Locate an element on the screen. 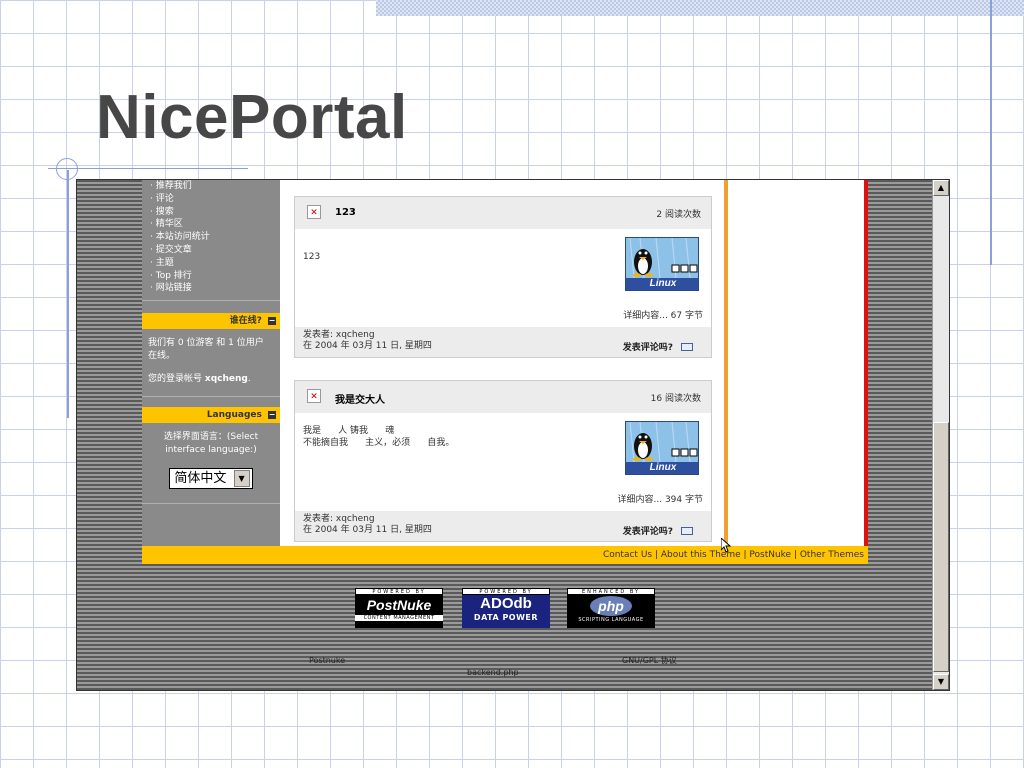  menu-item-highlights: 精华区 is located at coordinates (215, 224).